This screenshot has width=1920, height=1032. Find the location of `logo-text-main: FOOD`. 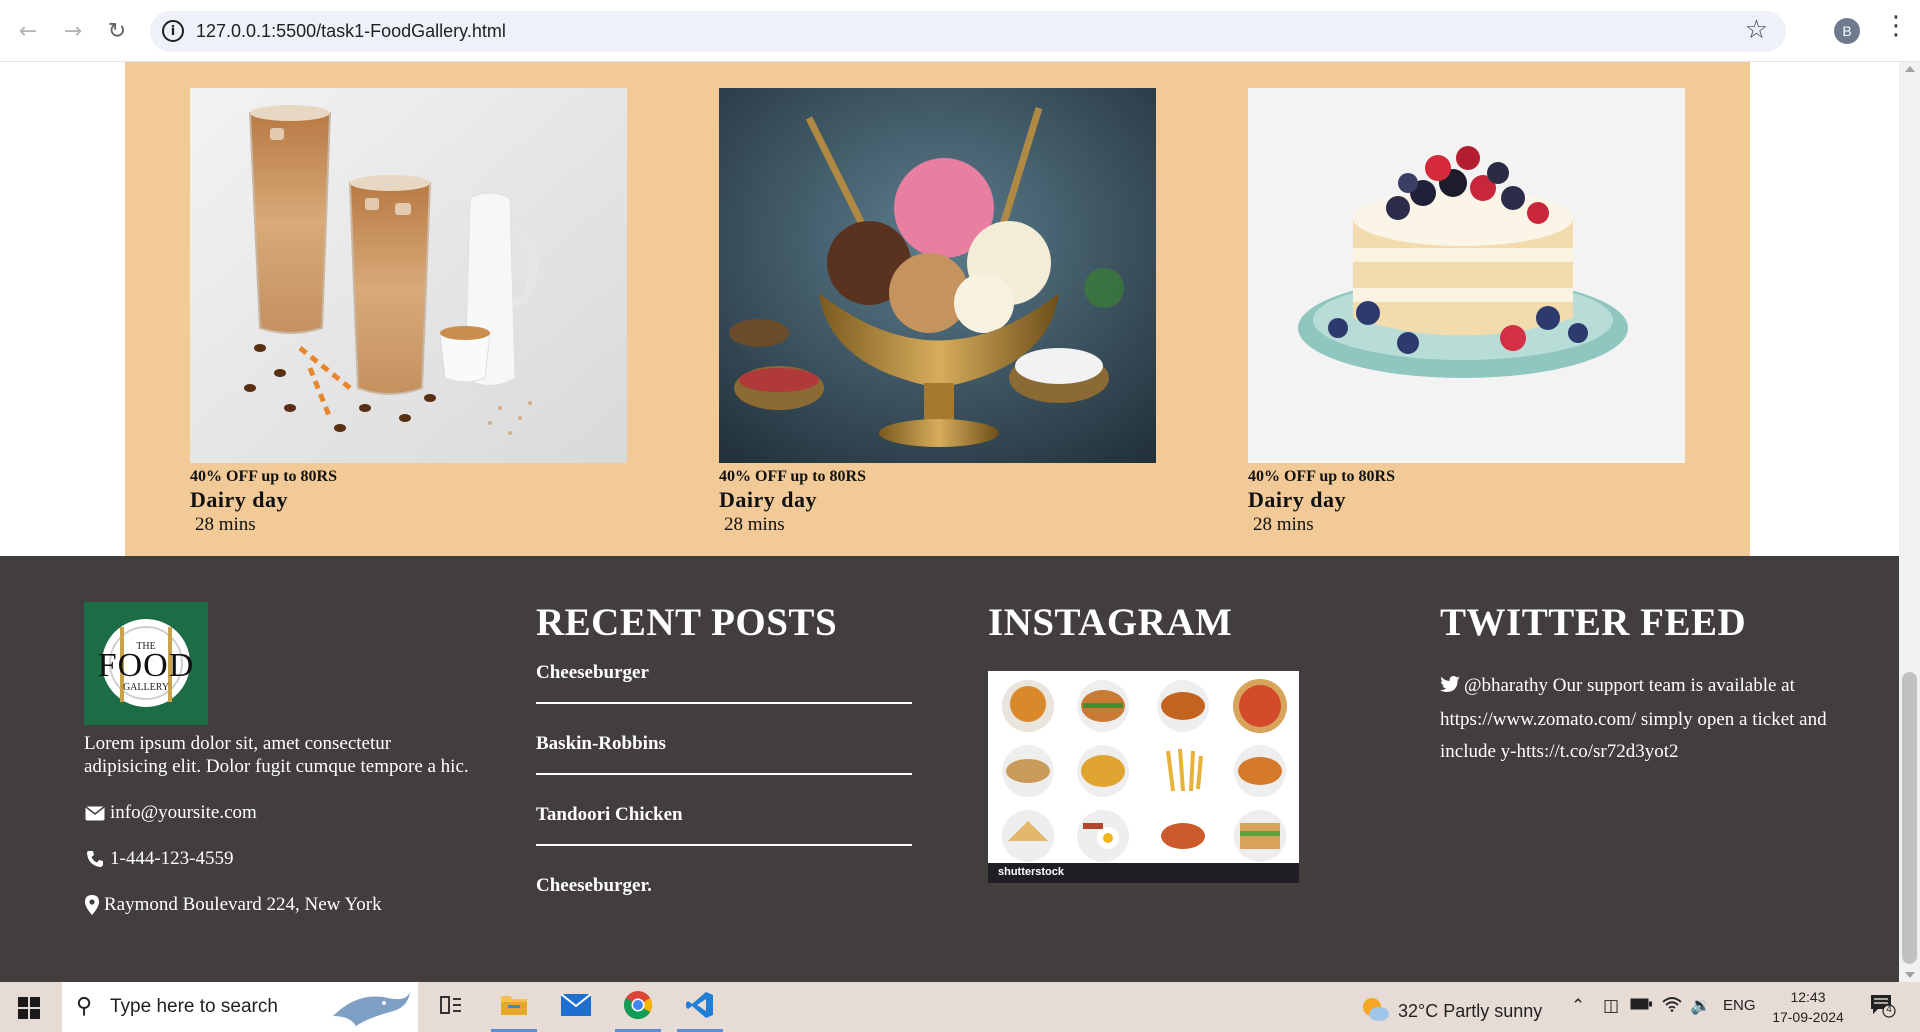

logo-text-main: FOOD is located at coordinates (146, 665).